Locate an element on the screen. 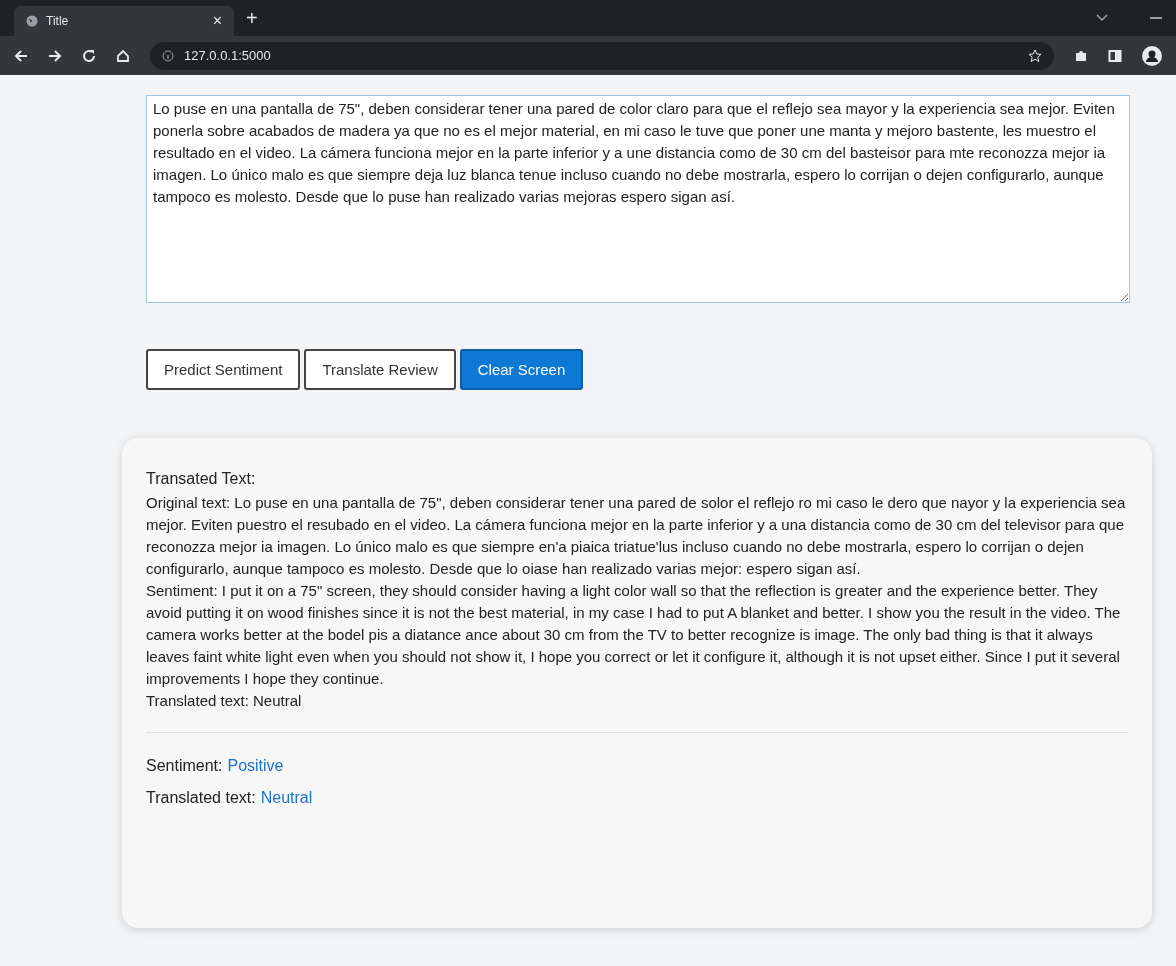 The image size is (1176, 966). new-tab-button: + is located at coordinates (252, 18).